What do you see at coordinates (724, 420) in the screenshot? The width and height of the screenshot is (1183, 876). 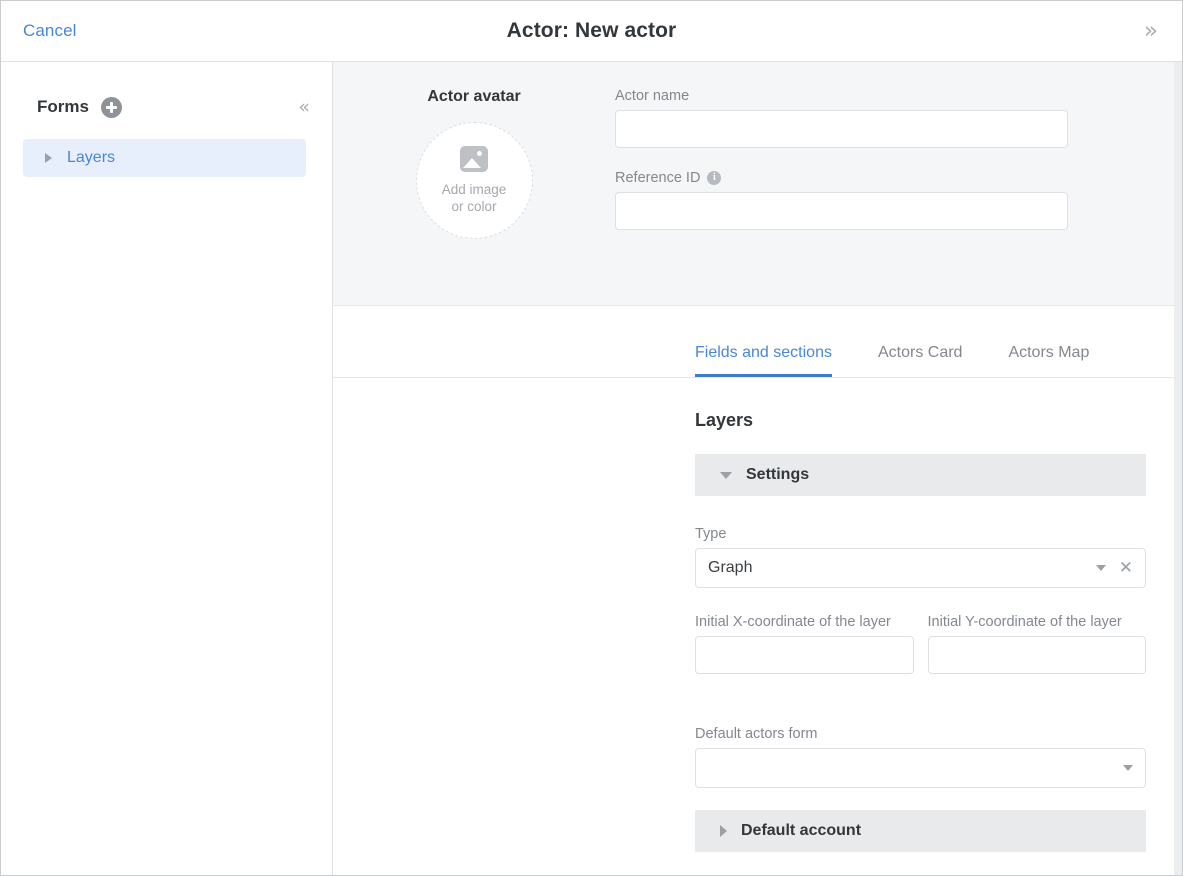 I see `content-title: Layers` at bounding box center [724, 420].